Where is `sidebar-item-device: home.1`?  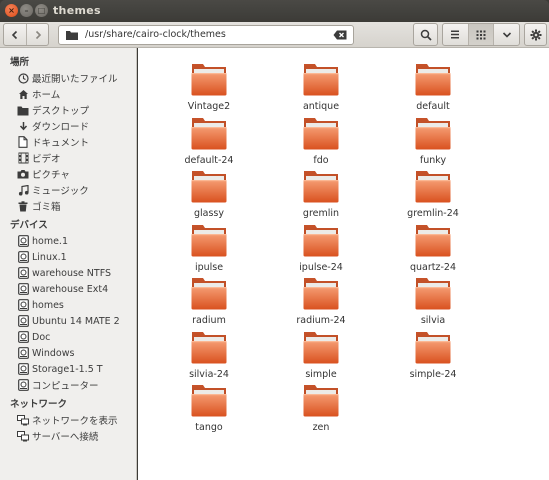 sidebar-item-device: home.1 is located at coordinates (76, 241).